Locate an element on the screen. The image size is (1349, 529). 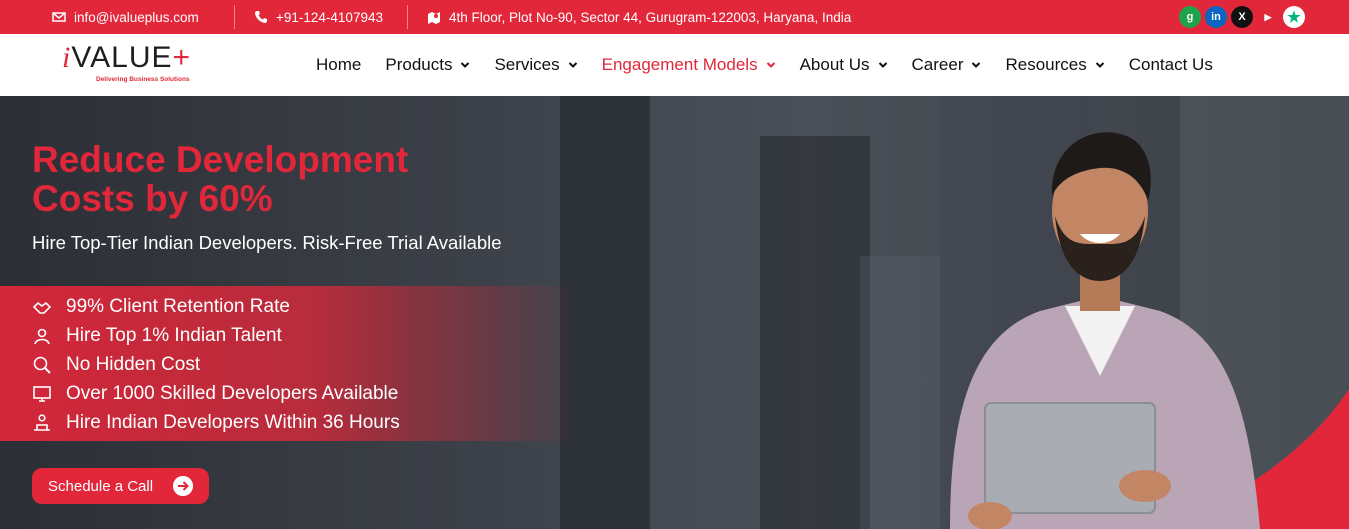
map-location-icon is located at coordinates (434, 18).